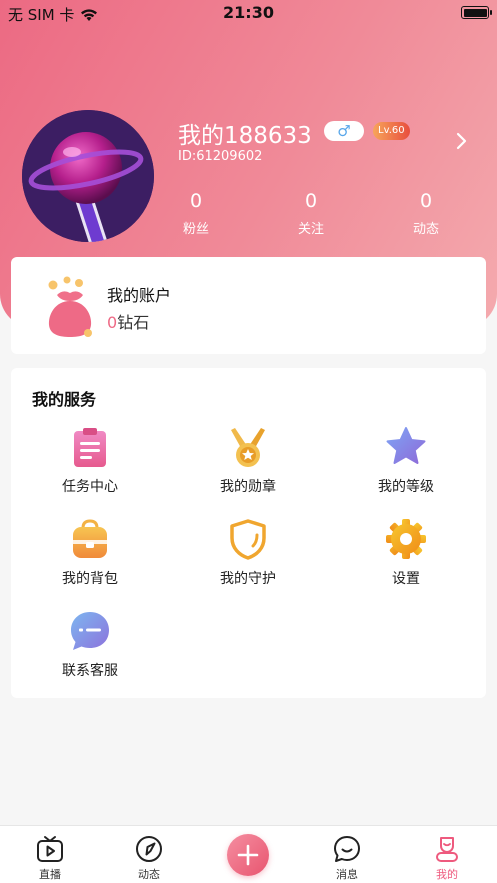  What do you see at coordinates (220, 156) in the screenshot?
I see `user-id: ID:61209602` at bounding box center [220, 156].